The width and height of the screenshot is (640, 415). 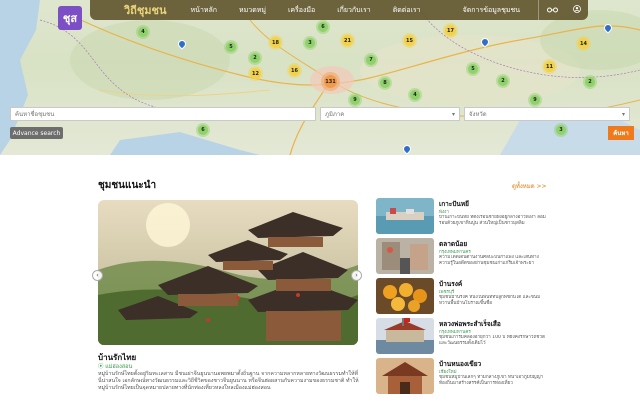 I want to click on featured-province: ⦿ แม่ฮ่องสอน, so click(x=115, y=366).